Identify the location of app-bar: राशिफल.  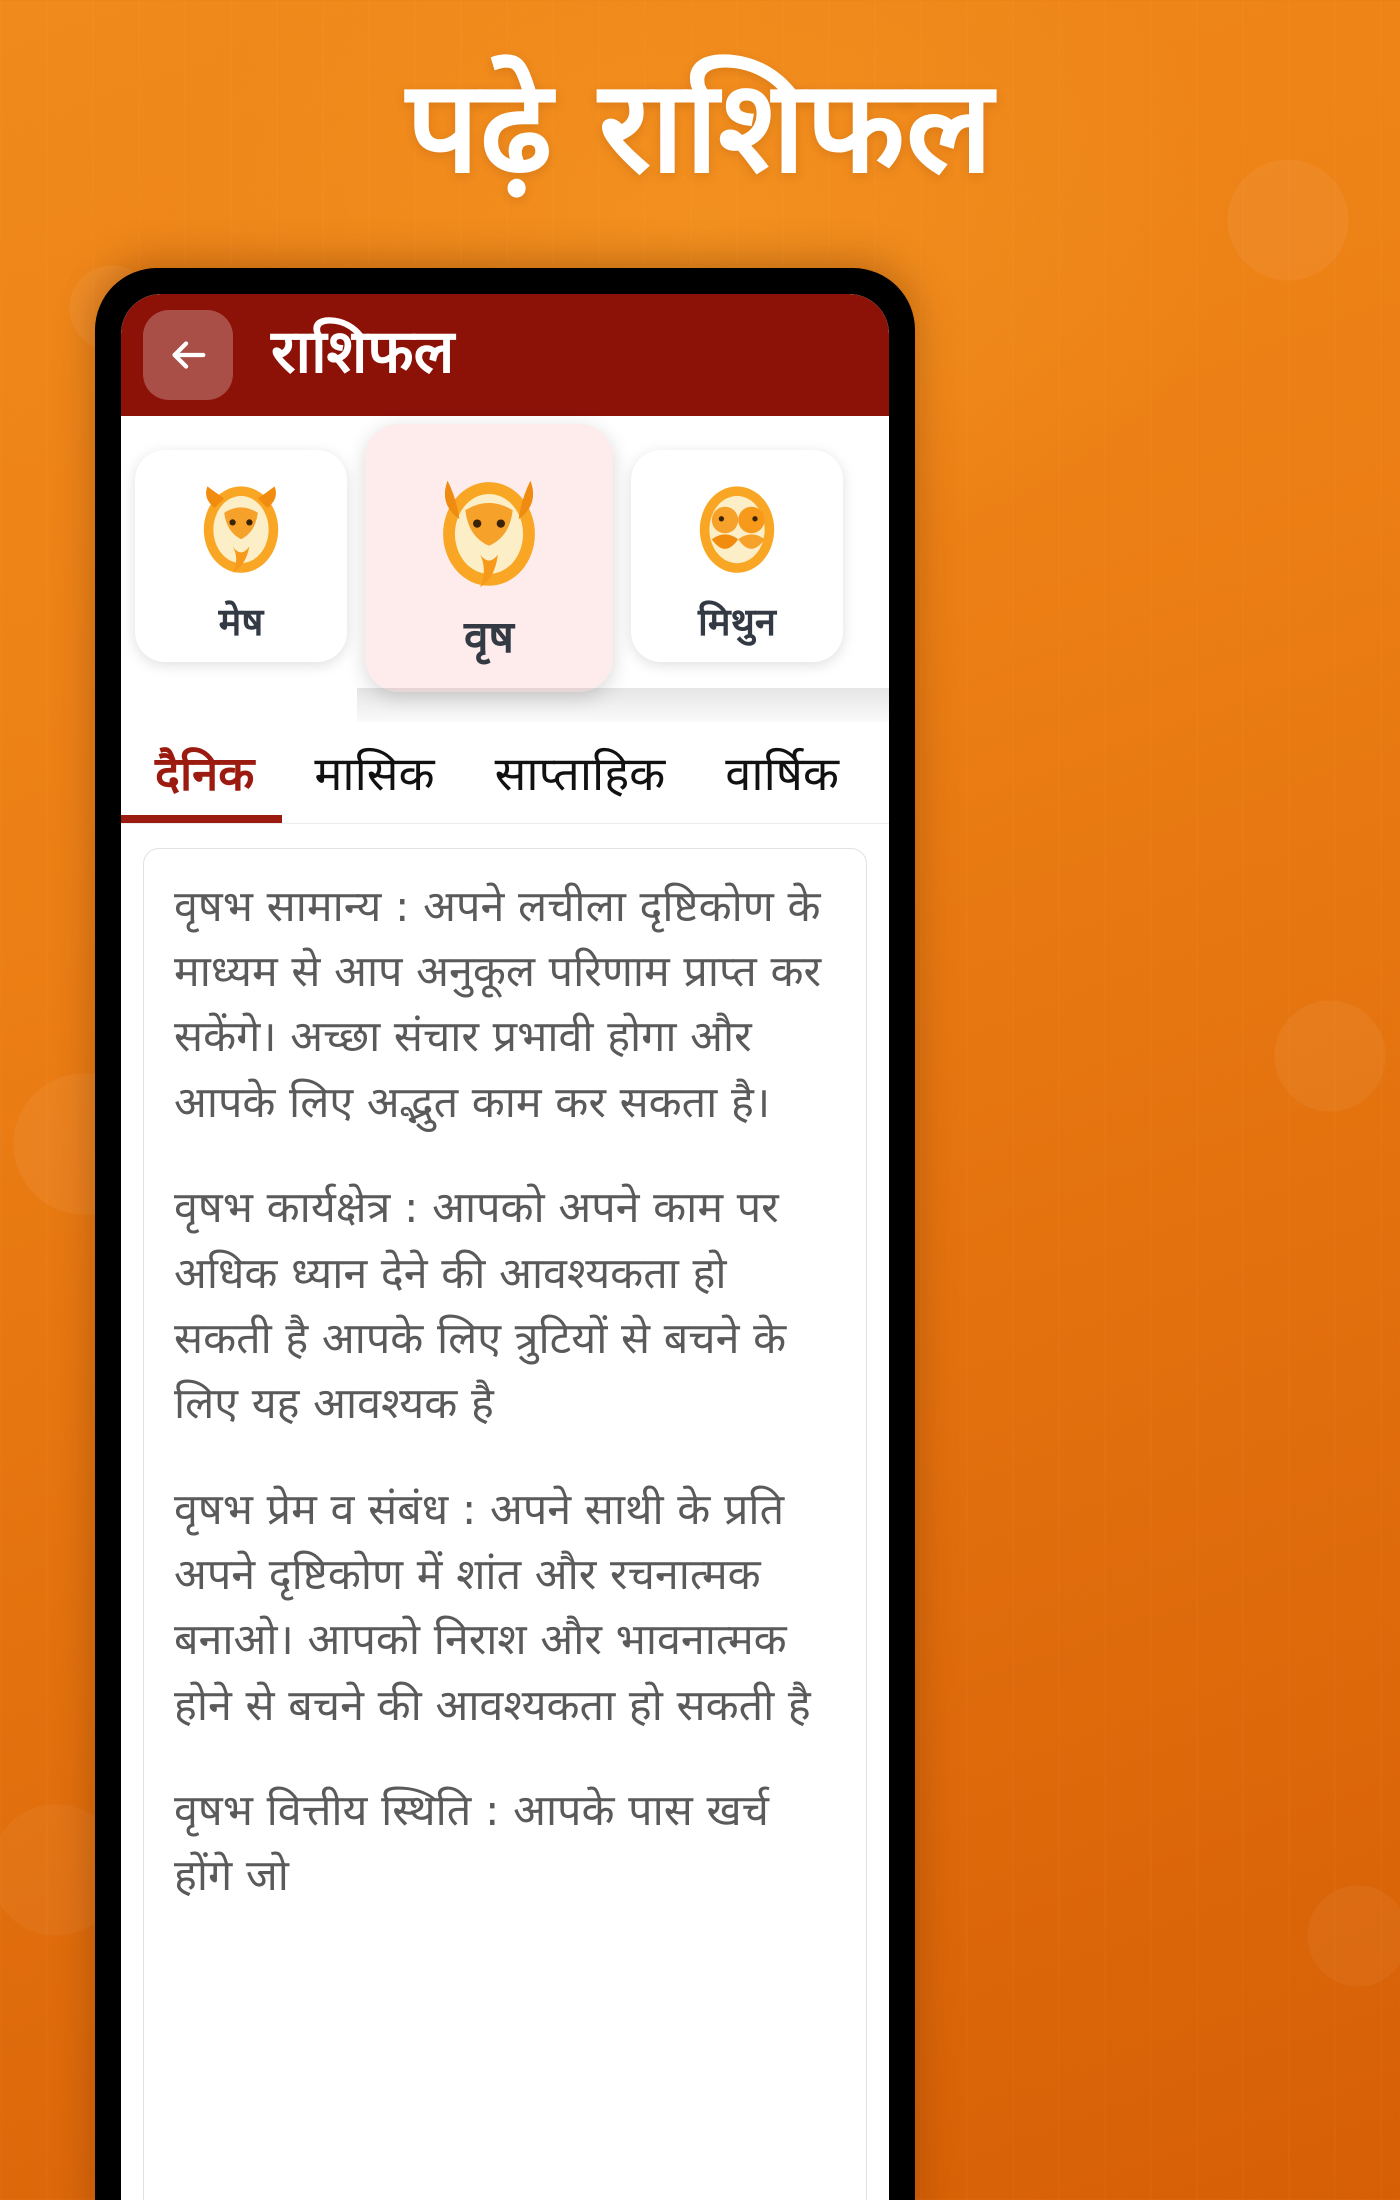
(505, 355).